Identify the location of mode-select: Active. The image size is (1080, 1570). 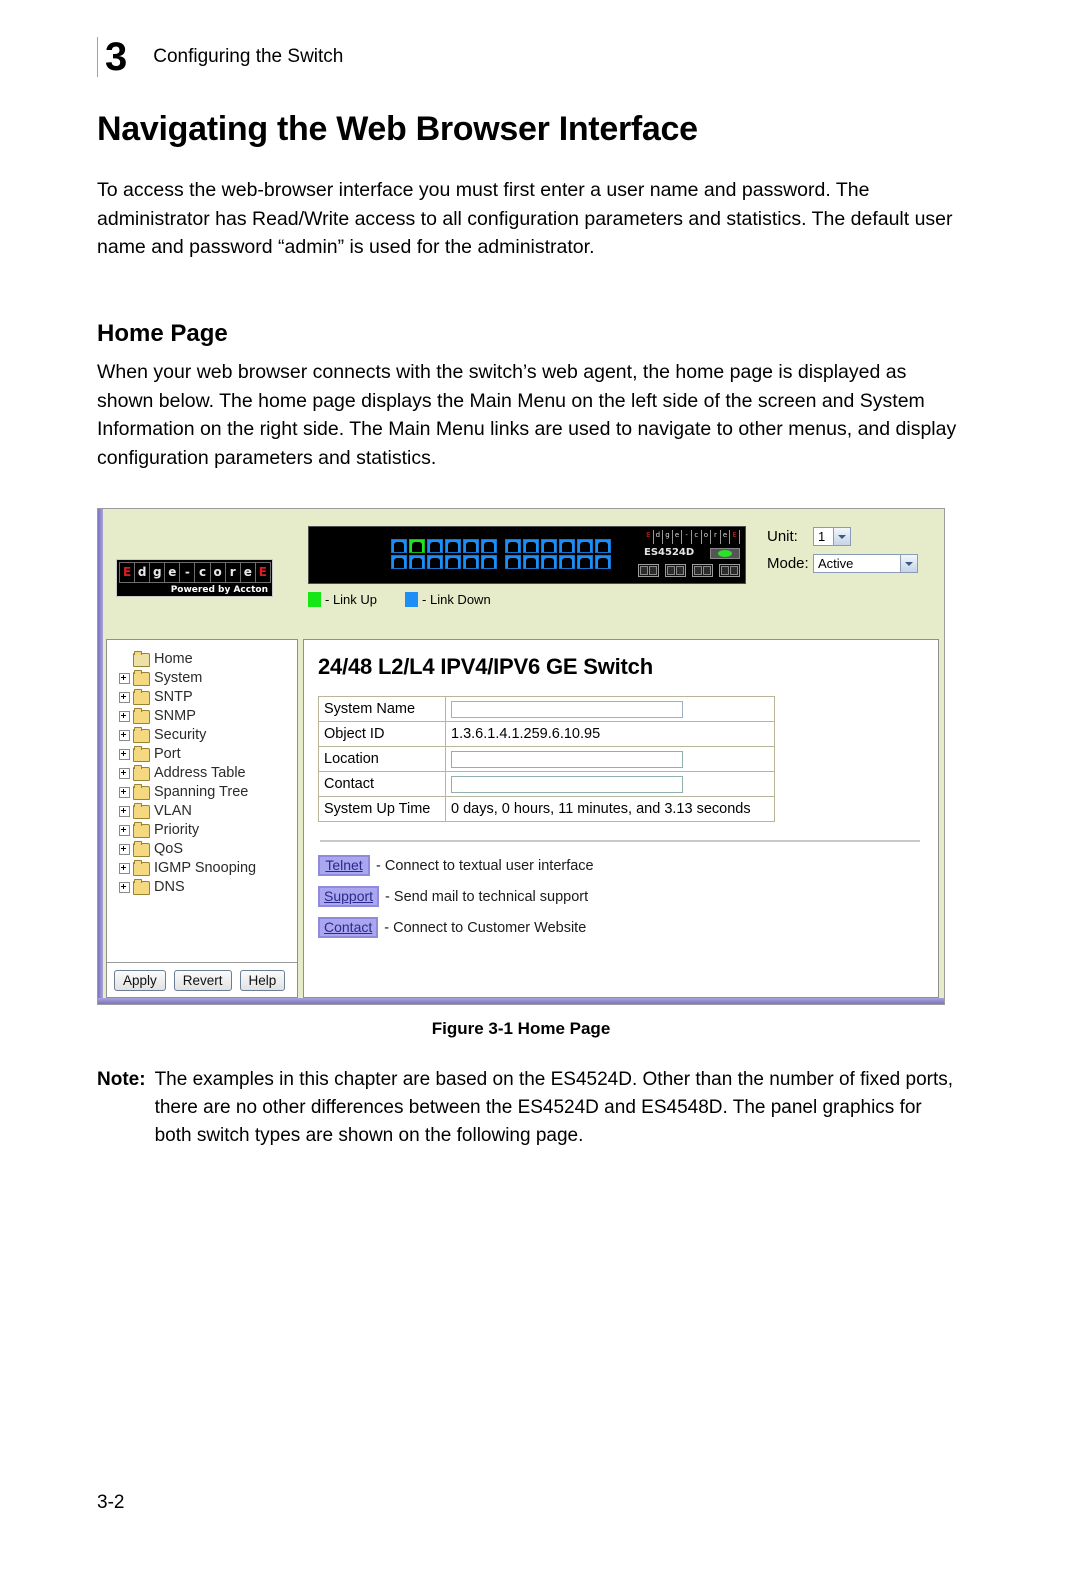
(865, 563).